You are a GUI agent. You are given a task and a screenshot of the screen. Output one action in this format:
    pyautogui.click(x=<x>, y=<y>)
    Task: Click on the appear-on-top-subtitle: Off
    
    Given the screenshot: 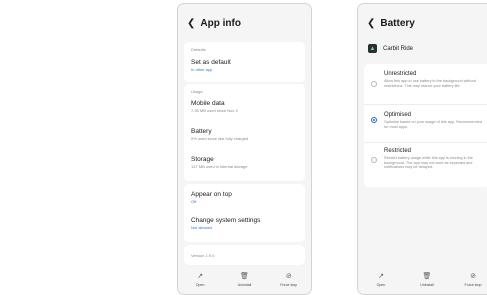 What is the action you would take?
    pyautogui.click(x=194, y=201)
    